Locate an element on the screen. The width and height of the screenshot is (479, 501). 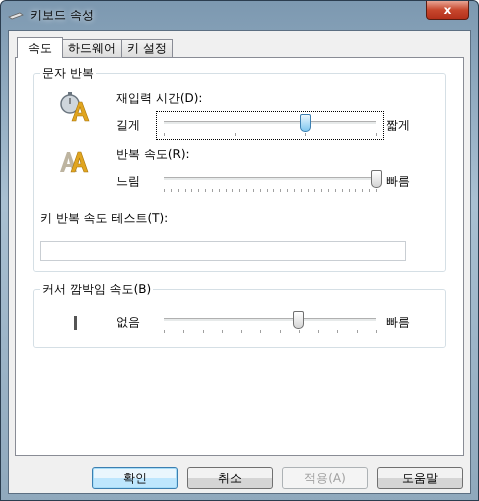
tab: 하드웨어 is located at coordinates (92, 48).